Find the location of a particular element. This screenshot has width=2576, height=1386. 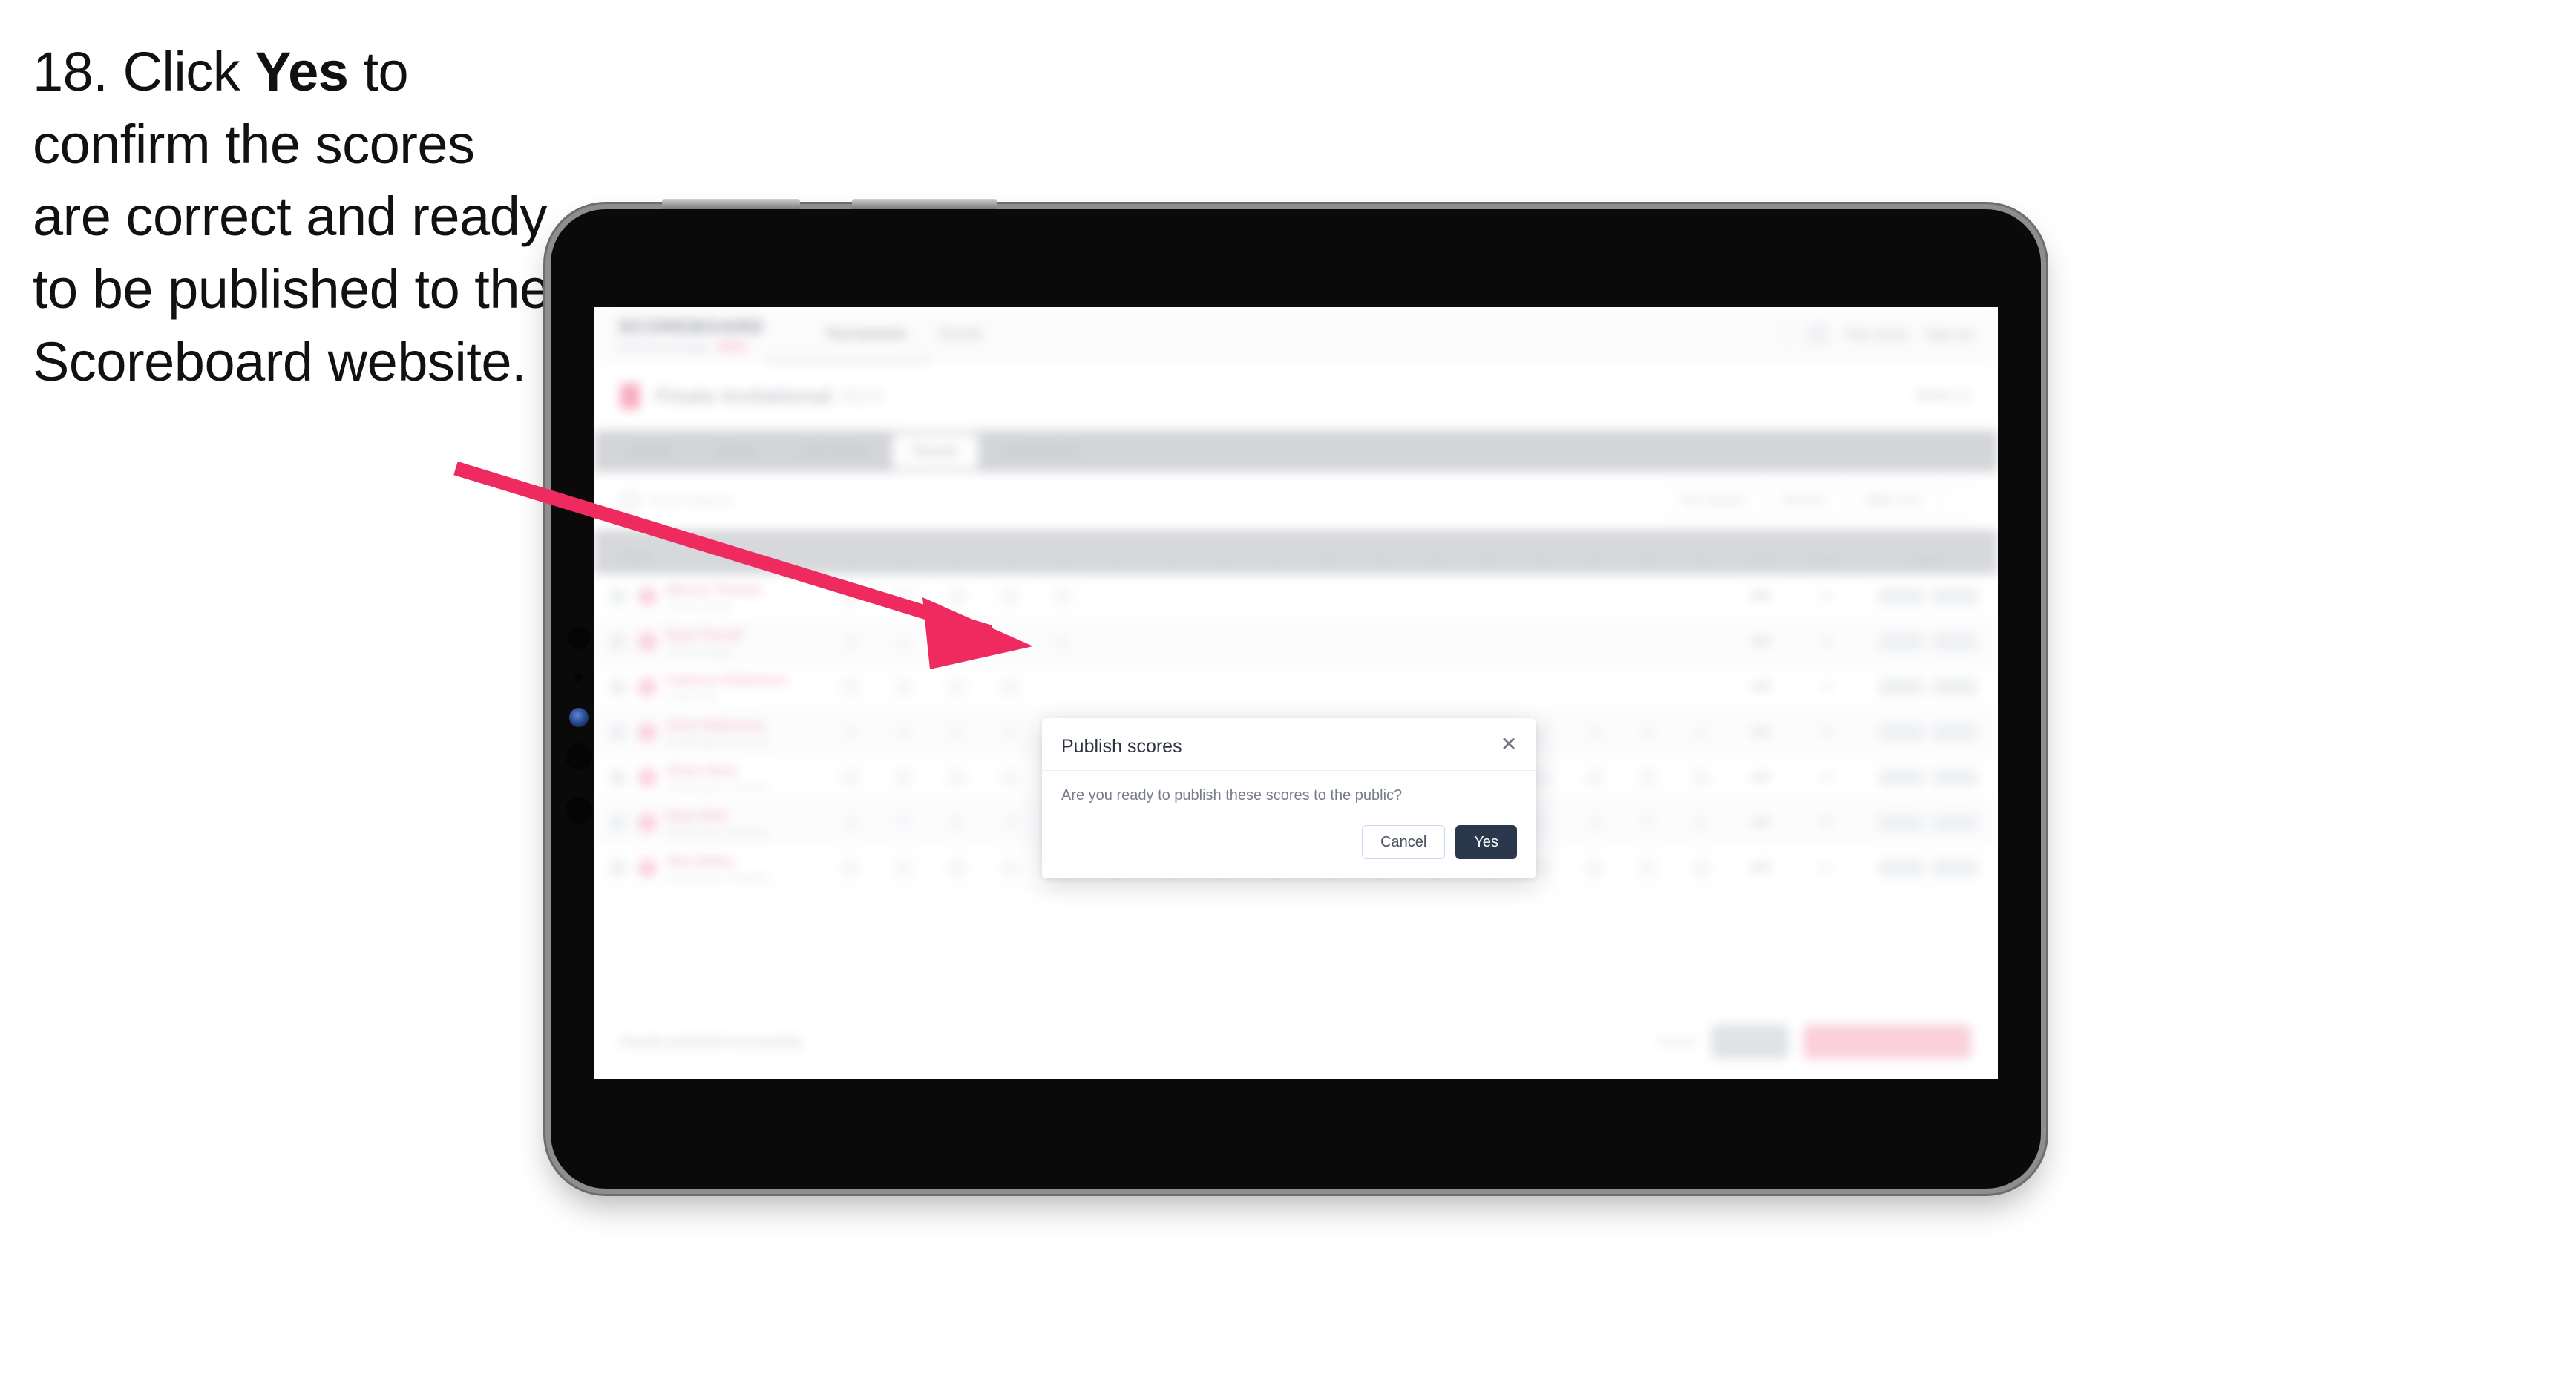

sensor-icon is located at coordinates (578, 677).